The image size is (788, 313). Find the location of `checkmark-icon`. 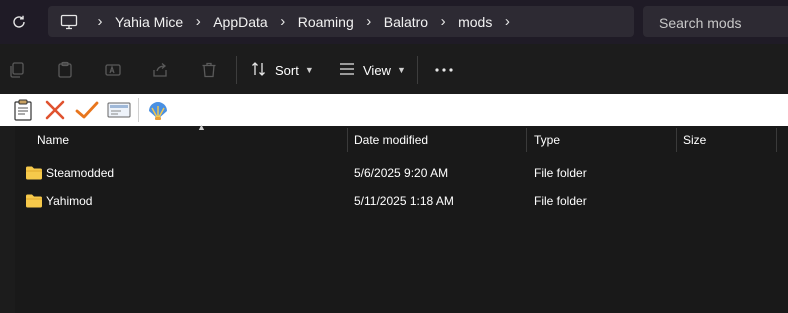

checkmark-icon is located at coordinates (87, 110).